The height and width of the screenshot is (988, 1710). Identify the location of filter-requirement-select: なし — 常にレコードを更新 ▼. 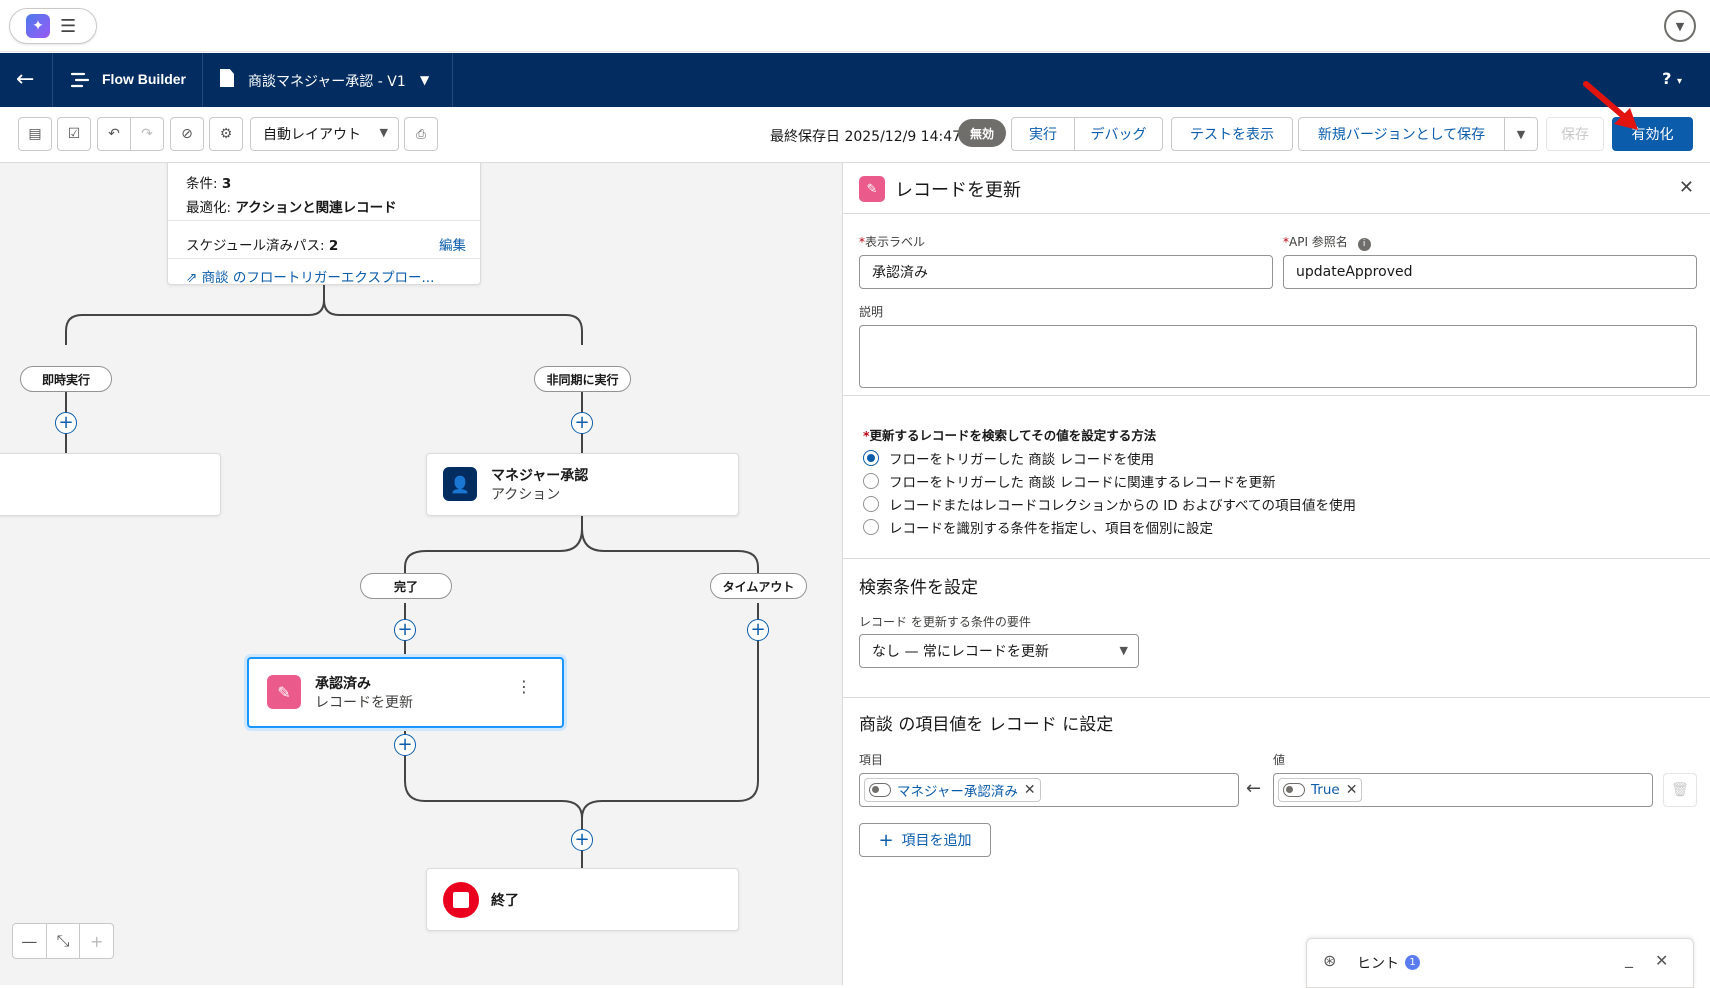
(999, 651).